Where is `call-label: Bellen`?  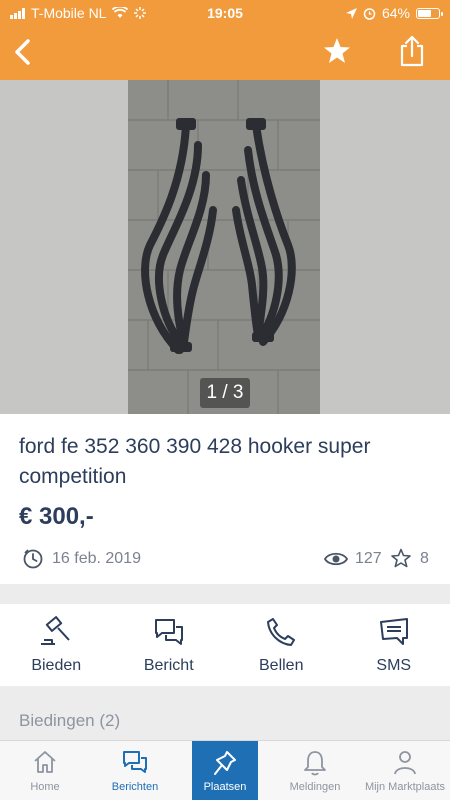 call-label: Bellen is located at coordinates (281, 665).